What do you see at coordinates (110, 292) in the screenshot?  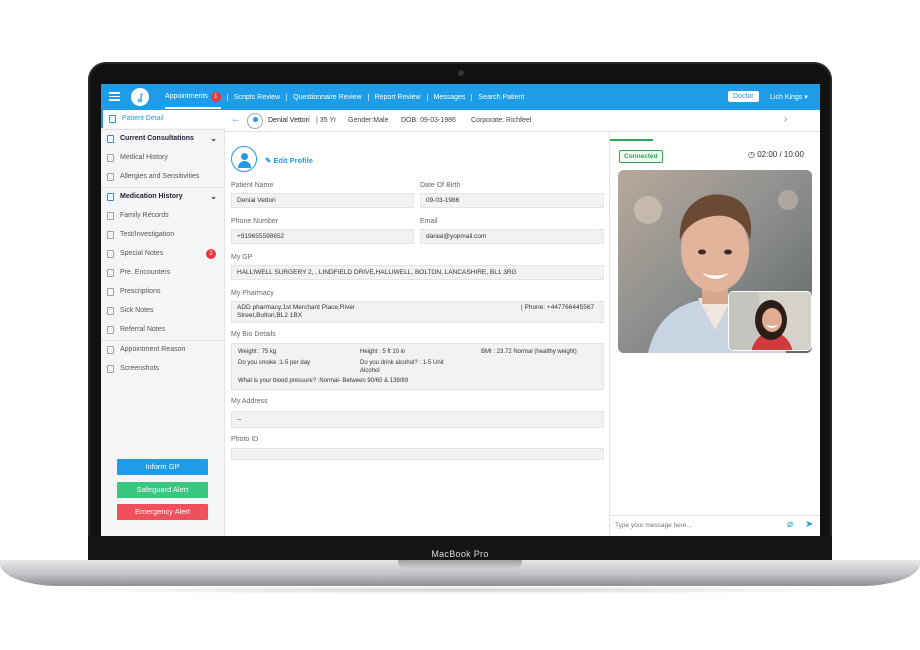 I see `prescription-icon` at bounding box center [110, 292].